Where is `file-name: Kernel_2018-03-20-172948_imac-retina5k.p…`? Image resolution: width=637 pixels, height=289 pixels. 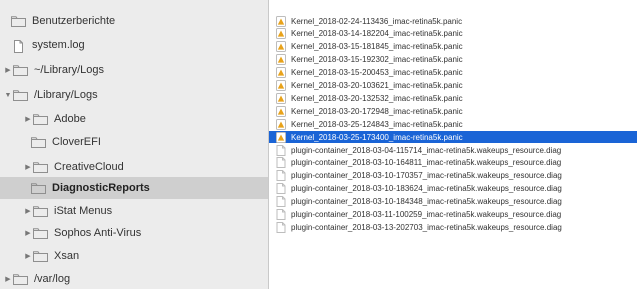 file-name: Kernel_2018-03-20-172948_imac-retina5k.p… is located at coordinates (377, 111).